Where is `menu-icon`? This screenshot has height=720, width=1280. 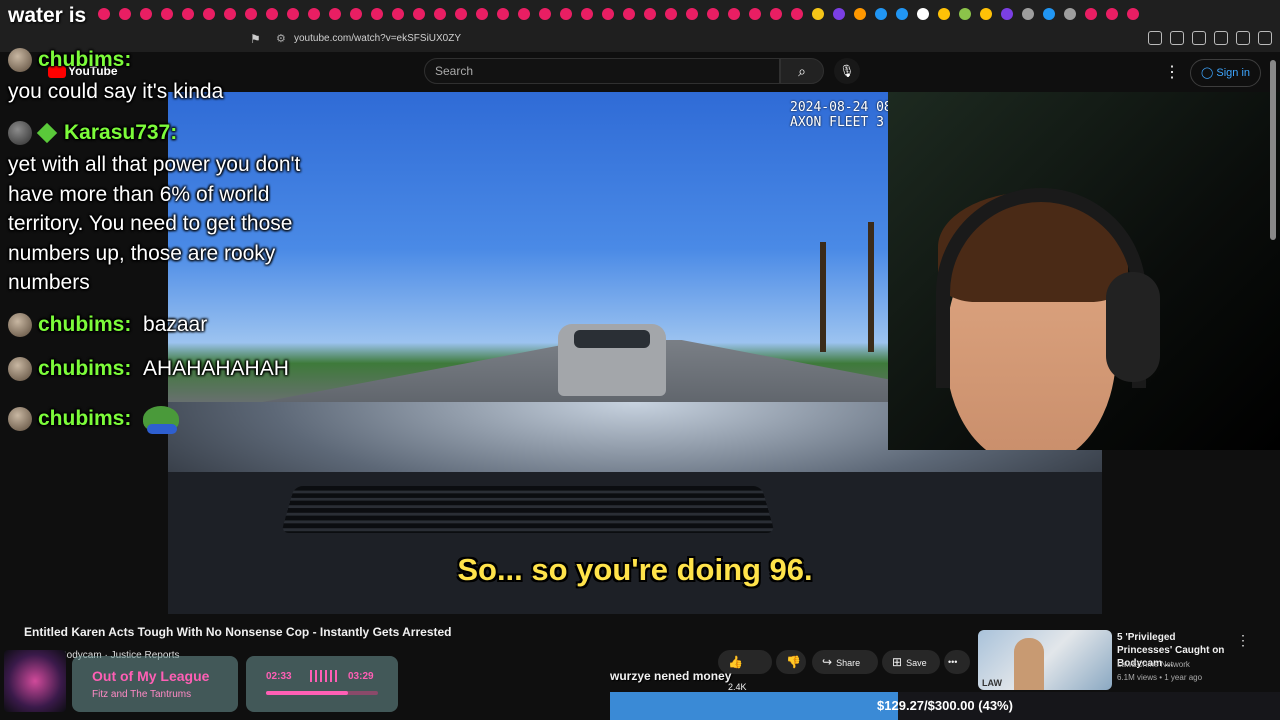
menu-icon is located at coordinates (1265, 38).